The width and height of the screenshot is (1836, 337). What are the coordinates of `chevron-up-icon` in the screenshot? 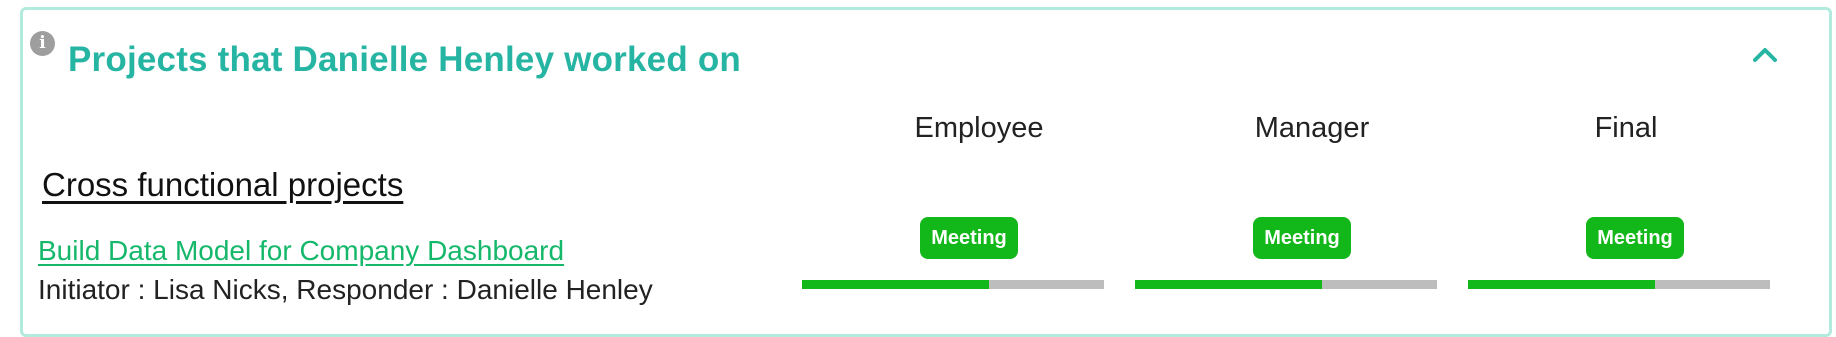 It's located at (1765, 55).